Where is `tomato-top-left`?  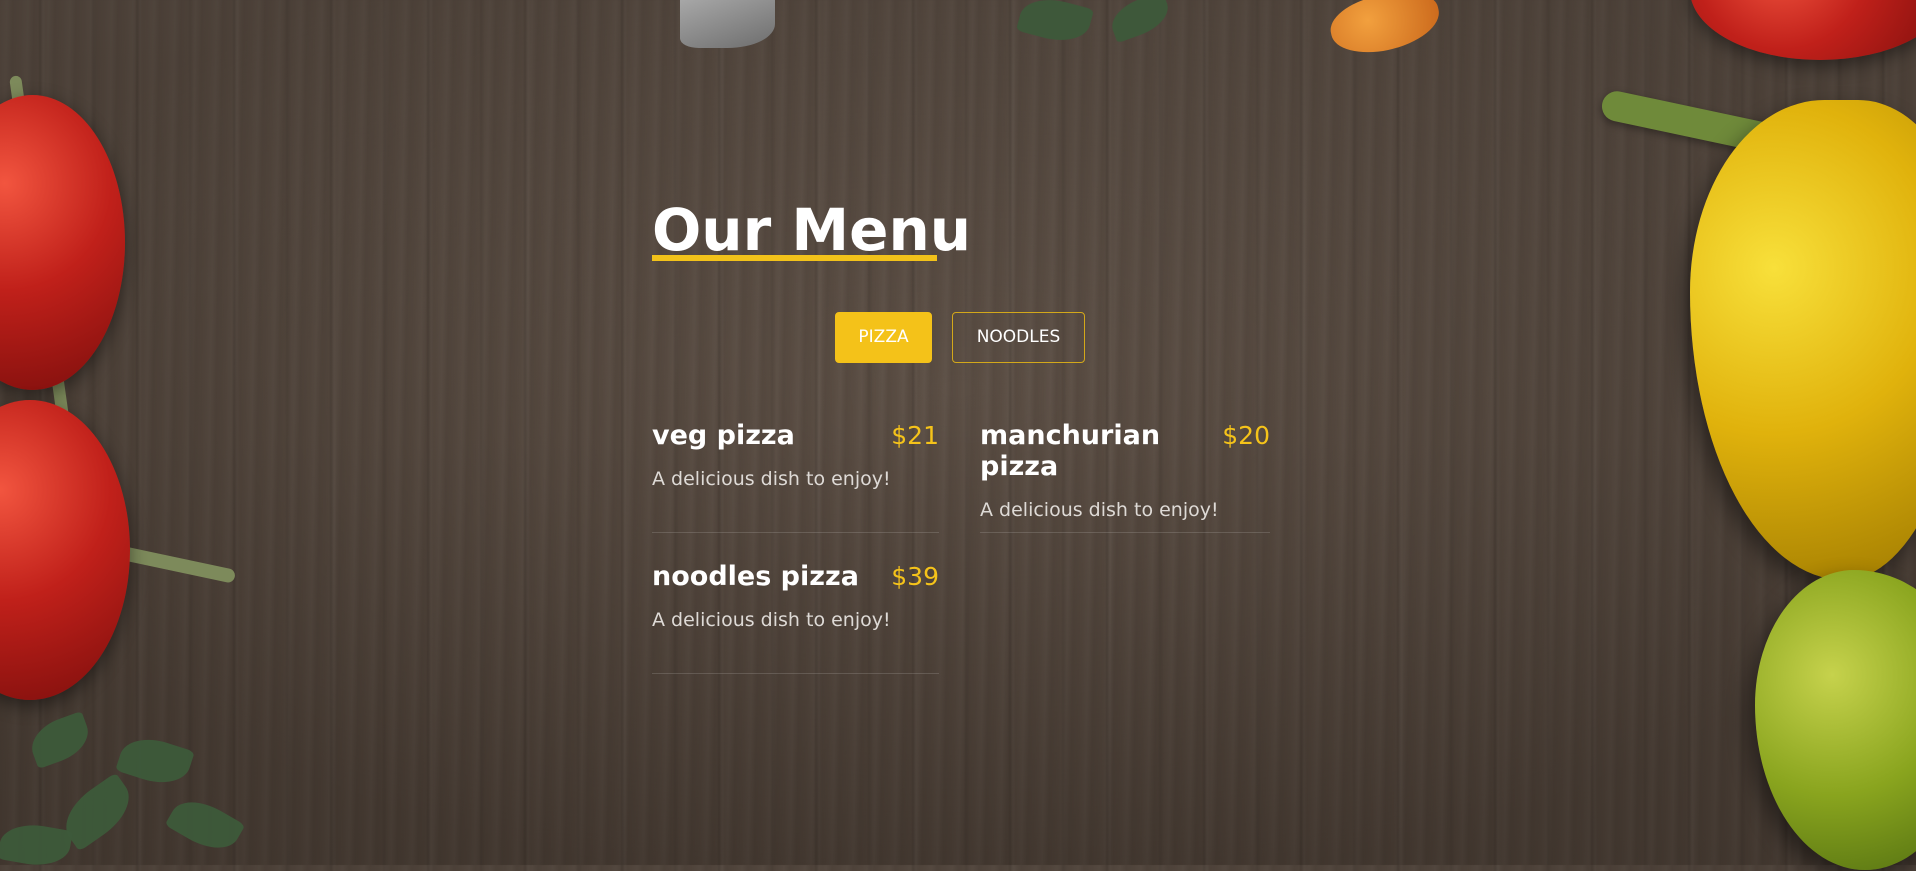 tomato-top-left is located at coordinates (62, 242).